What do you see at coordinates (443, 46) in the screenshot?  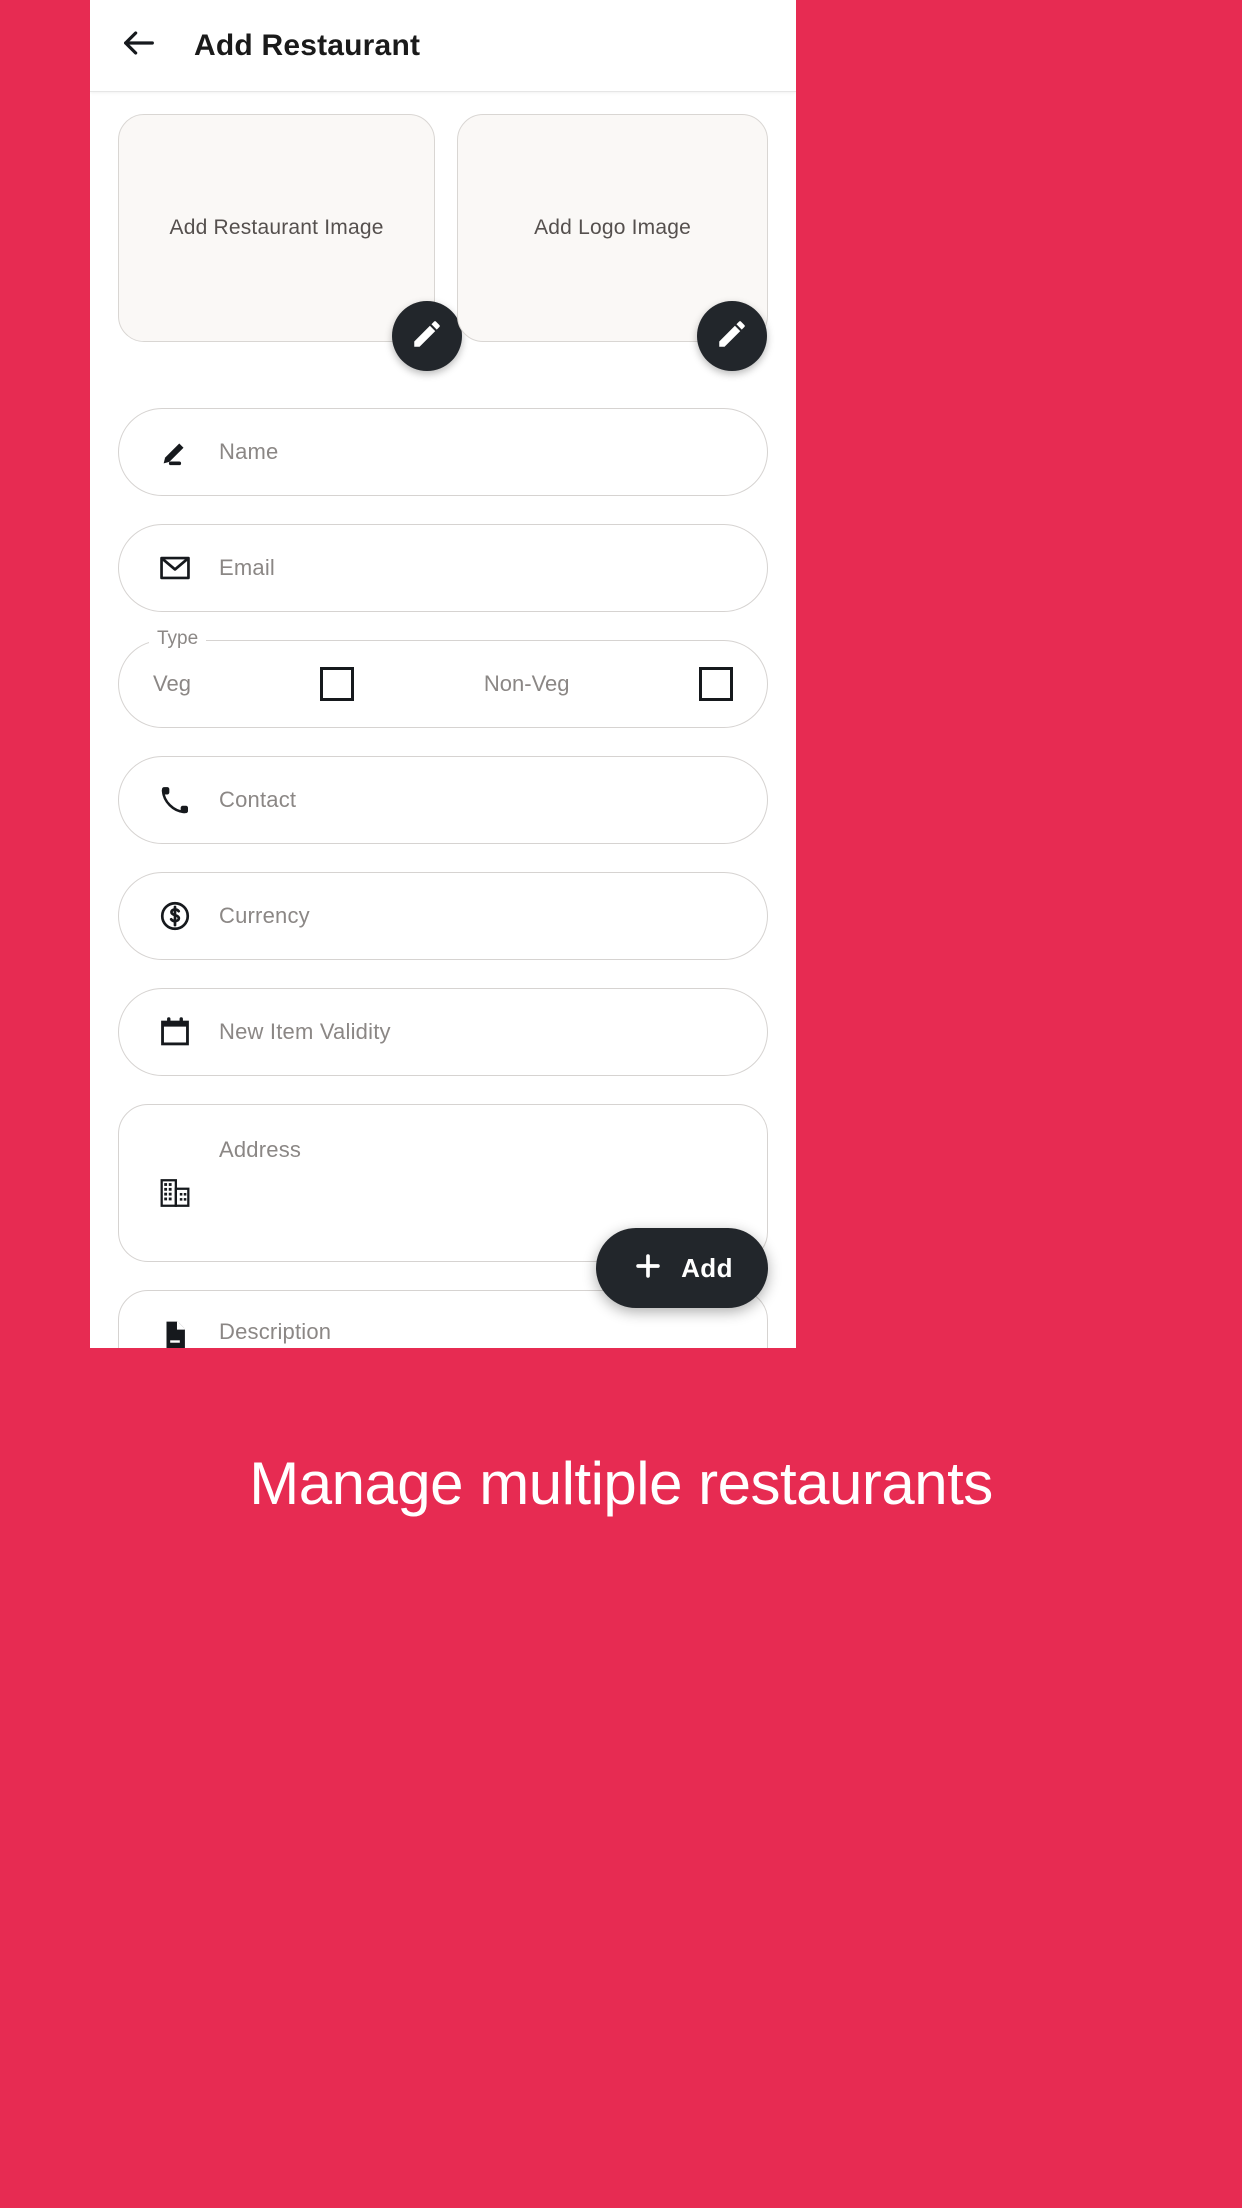 I see `app-bar: Add Restaurant` at bounding box center [443, 46].